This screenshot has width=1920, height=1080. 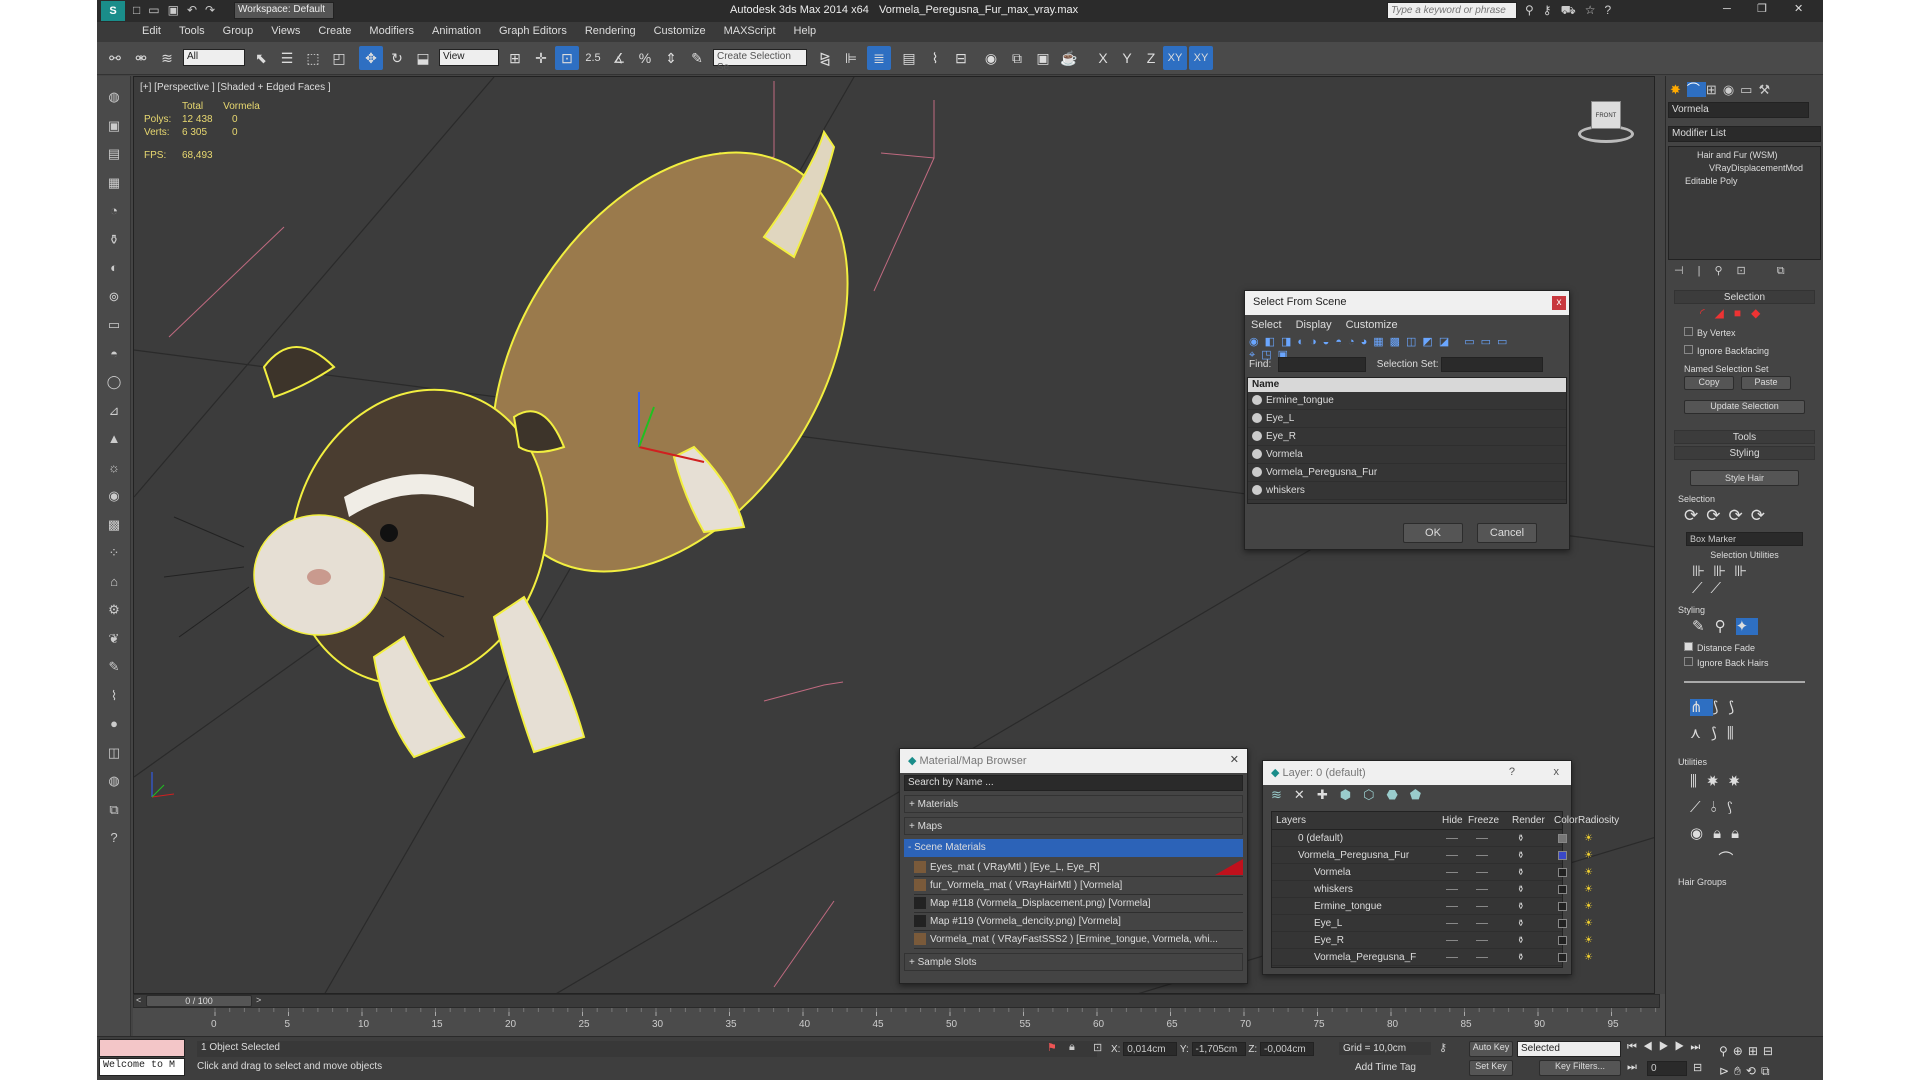 What do you see at coordinates (371, 58) in the screenshot?
I see `move-icon: ✥` at bounding box center [371, 58].